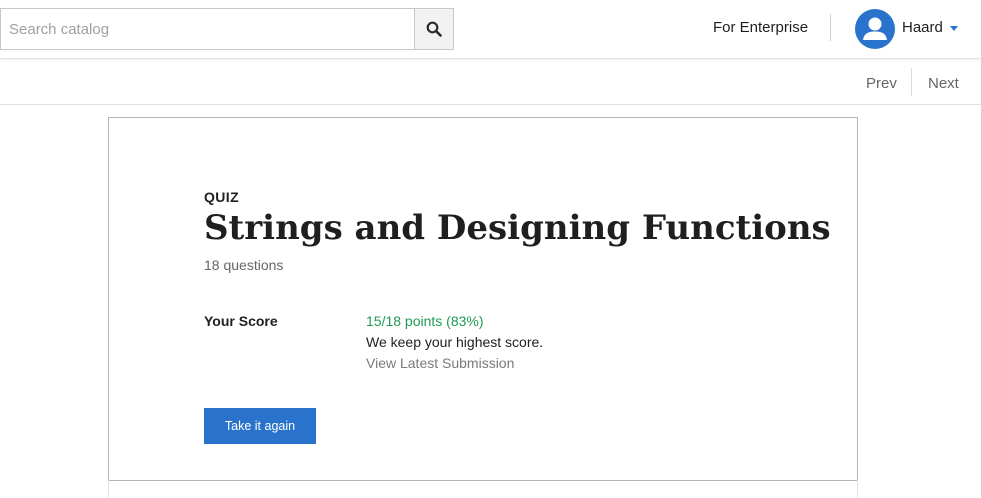 The width and height of the screenshot is (981, 498). What do you see at coordinates (241, 321) in the screenshot?
I see `score-label: Your Score` at bounding box center [241, 321].